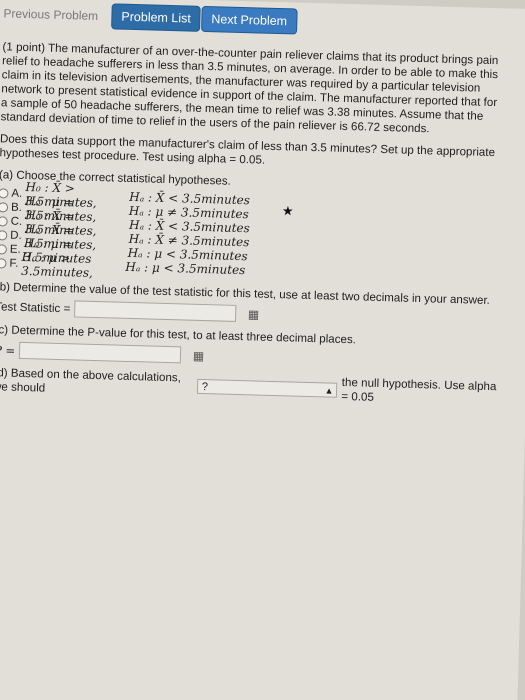 Image resolution: width=525 pixels, height=700 pixels. What do you see at coordinates (419, 389) in the screenshot?
I see `part-d-suffix: the null hypothesis. Use alpha = 0.05` at bounding box center [419, 389].